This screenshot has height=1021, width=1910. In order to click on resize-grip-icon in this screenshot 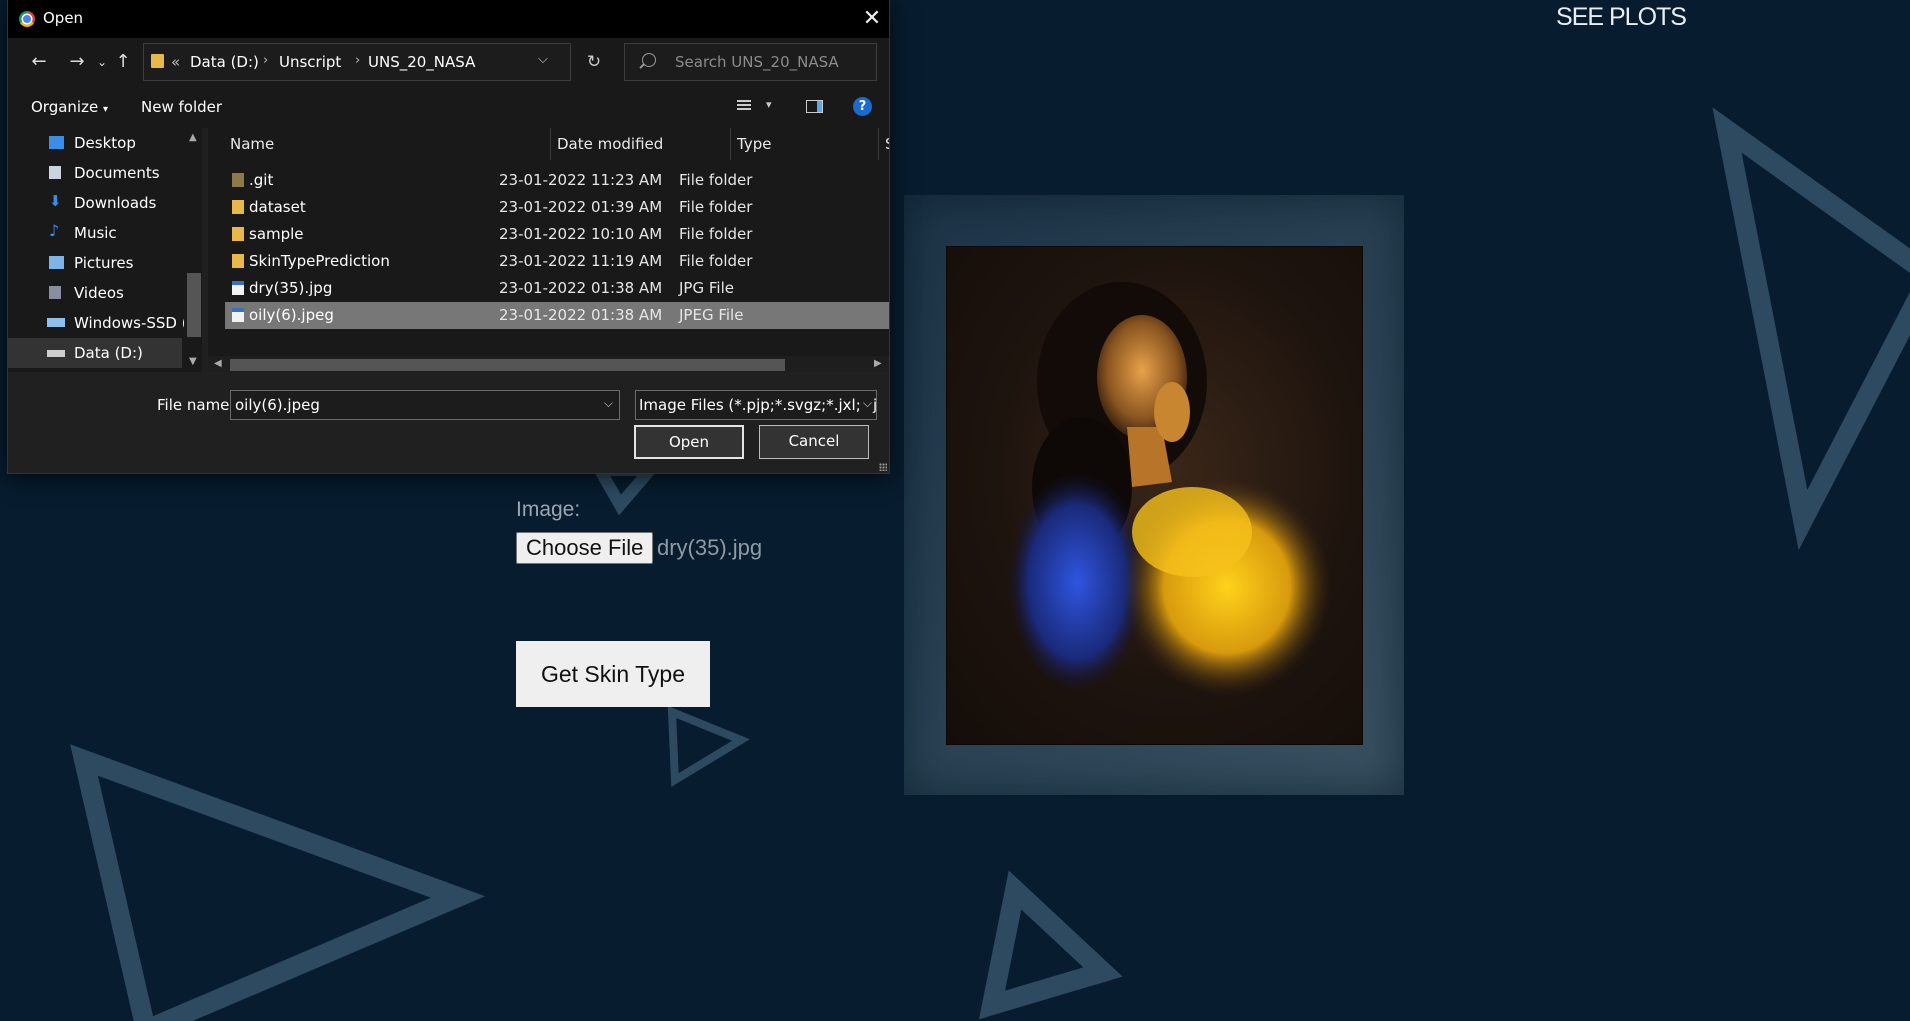, I will do `click(883, 467)`.